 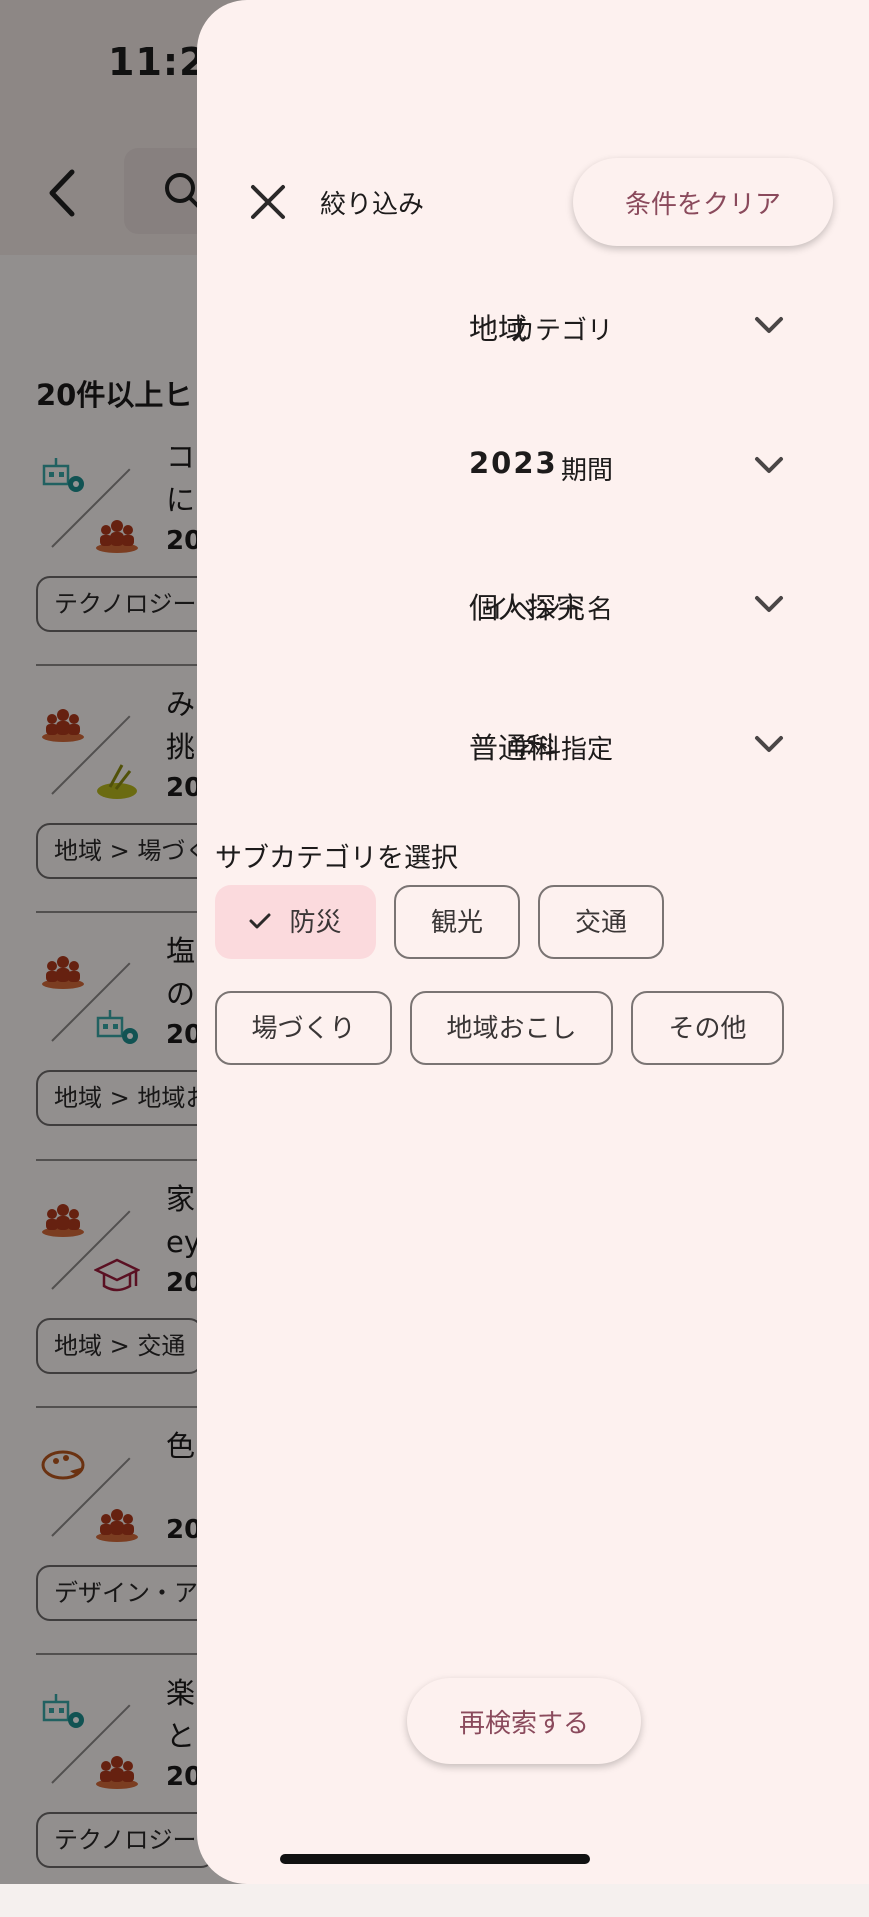 I want to click on check-icon, so click(x=260, y=920).